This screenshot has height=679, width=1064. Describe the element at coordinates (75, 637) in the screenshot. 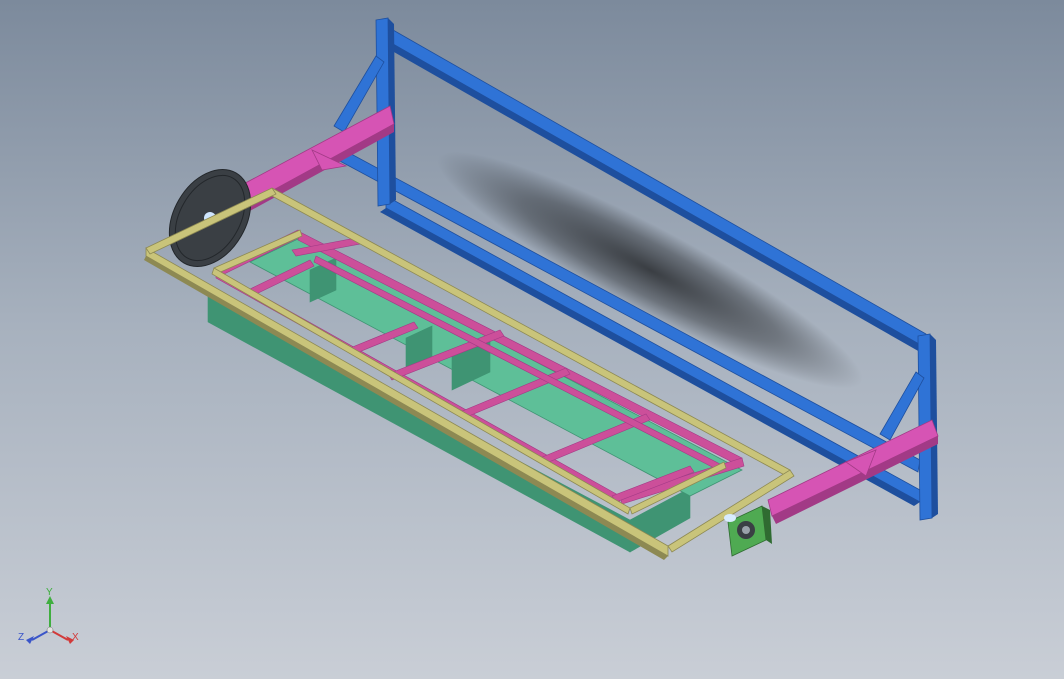

I see `triad-x-label: X` at that location.